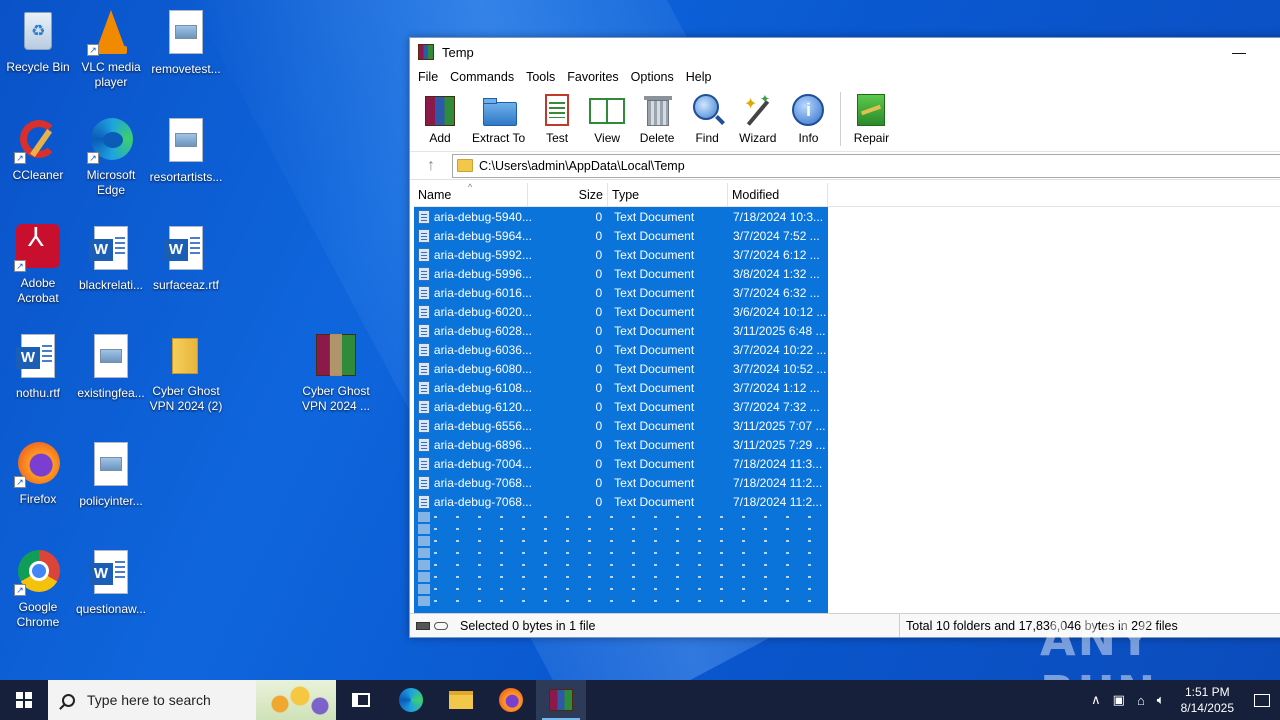 This screenshot has height=720, width=1280. Describe the element at coordinates (424, 529) in the screenshot. I see `text-document-icon` at that location.